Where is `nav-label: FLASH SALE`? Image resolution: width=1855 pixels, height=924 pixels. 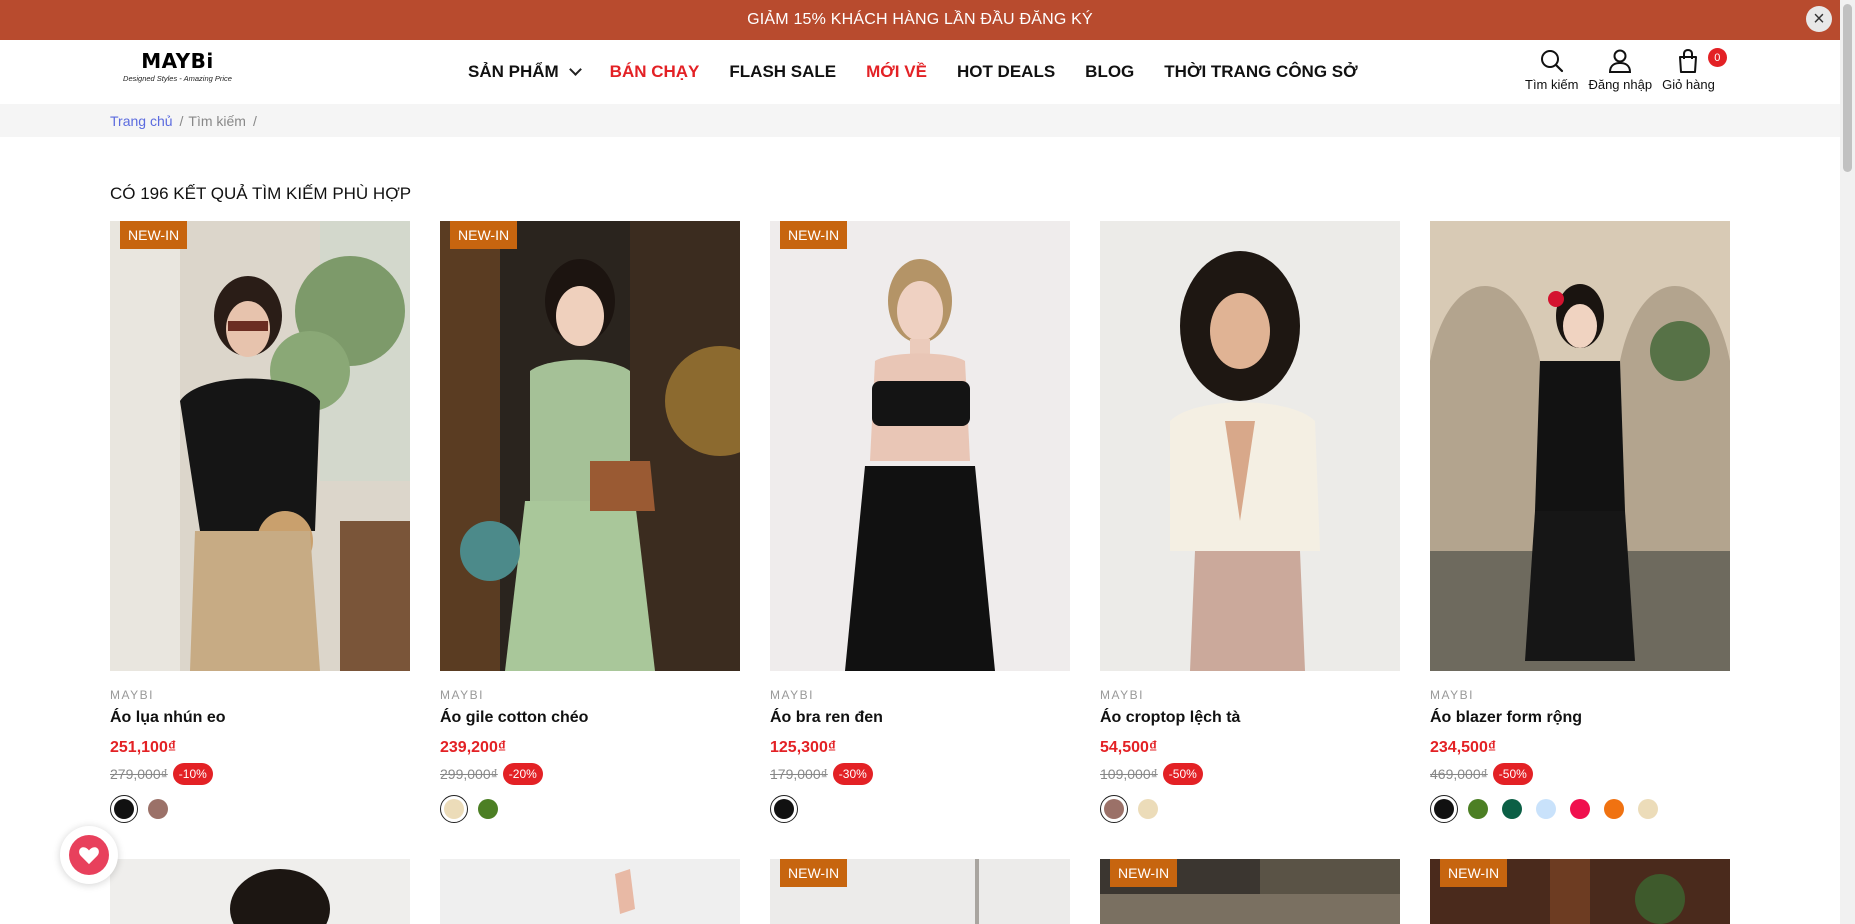 nav-label: FLASH SALE is located at coordinates (783, 71).